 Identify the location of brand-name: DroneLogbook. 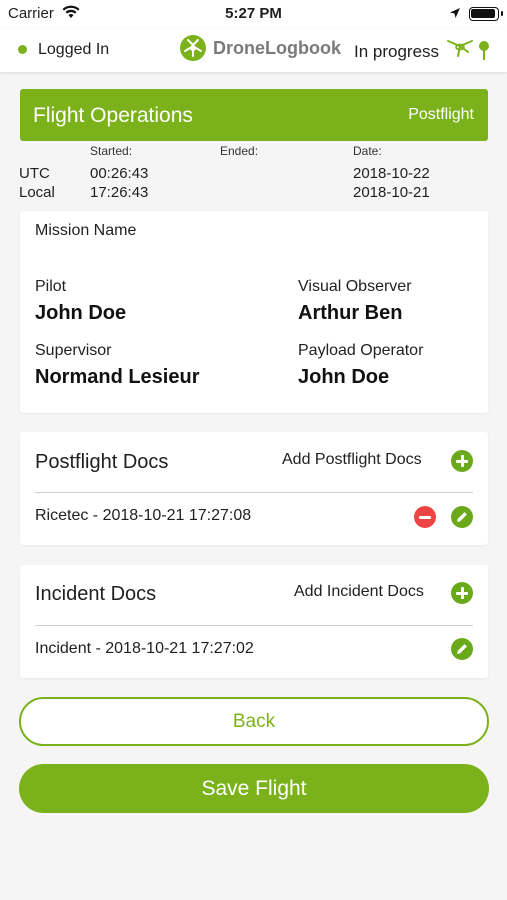
(277, 48).